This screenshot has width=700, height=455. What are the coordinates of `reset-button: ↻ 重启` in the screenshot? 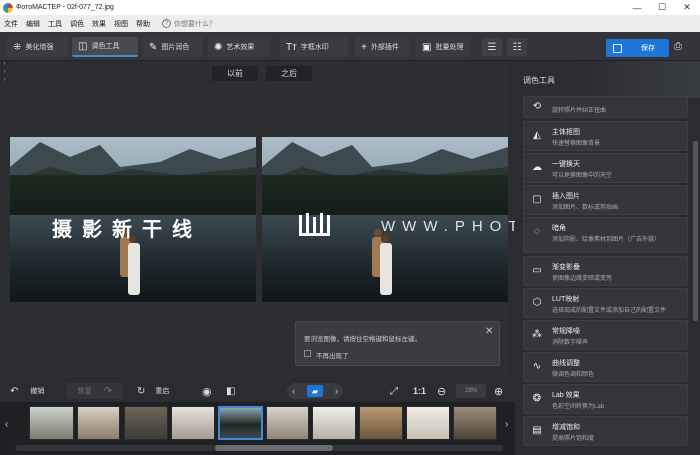 It's located at (153, 391).